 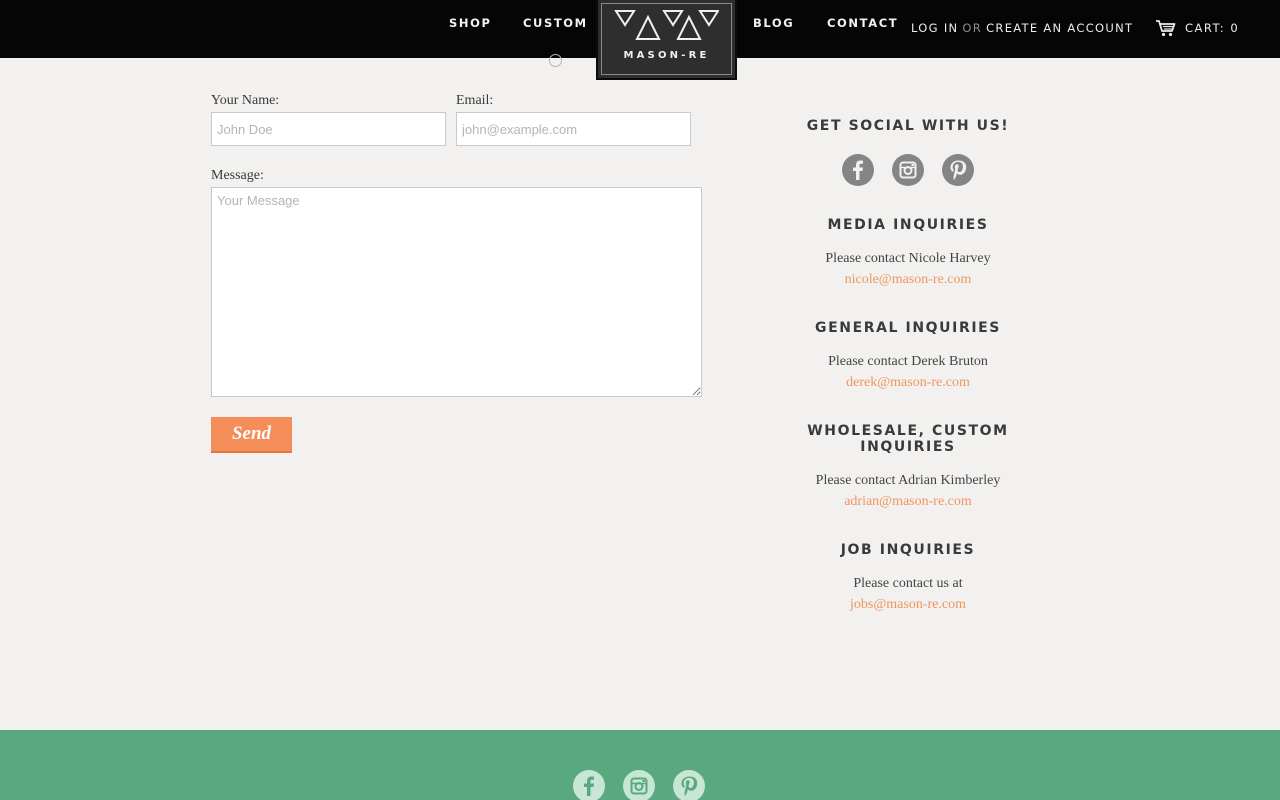 I want to click on media-heading: Media Inquiries, so click(x=908, y=225).